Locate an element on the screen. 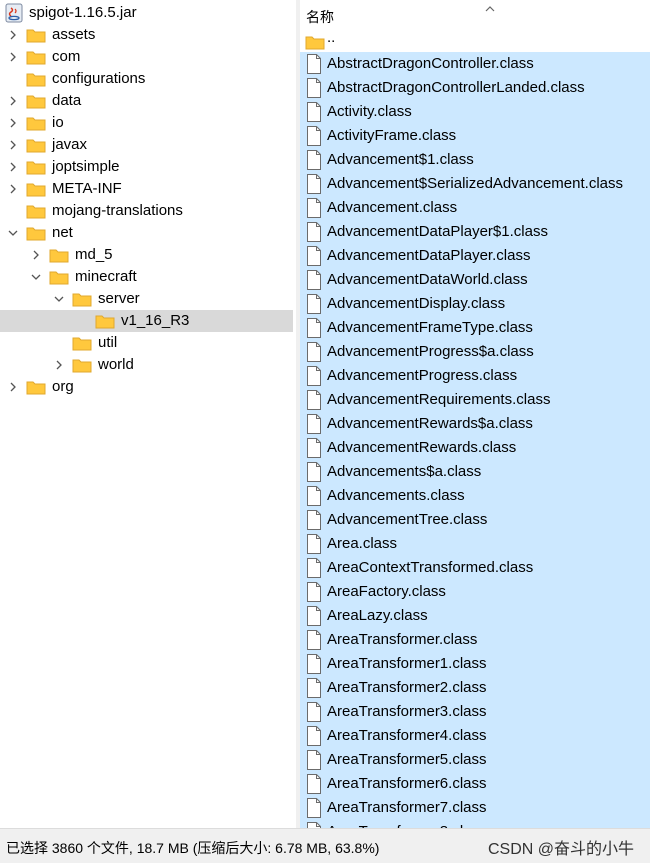  tree-item-v1-16-r3: v1_16_R3 is located at coordinates (146, 321).